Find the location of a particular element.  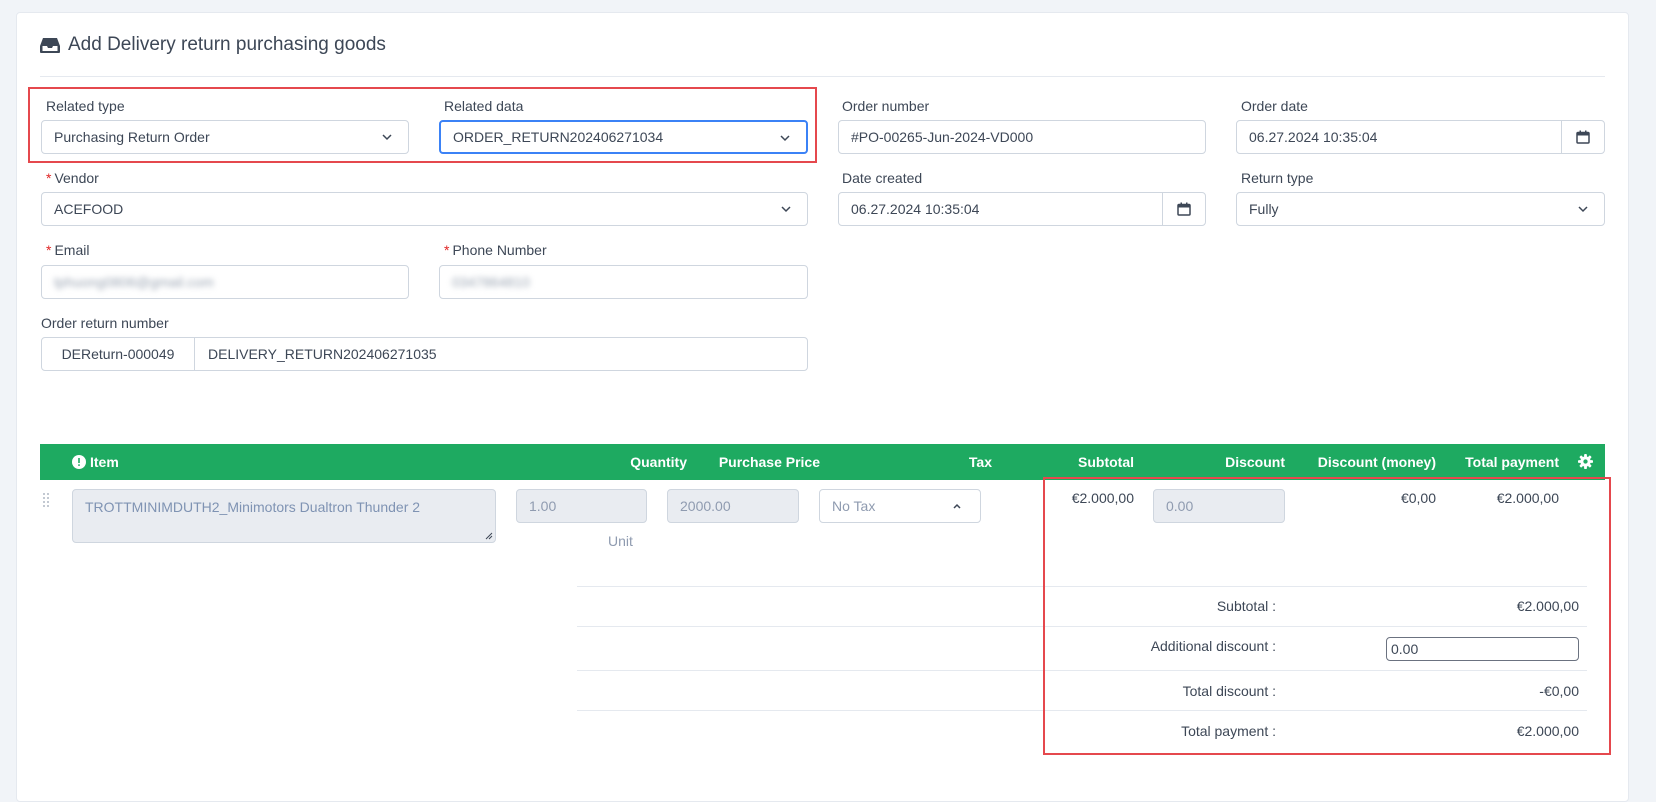

order-date-input: 06.27.2024 10:35:04 is located at coordinates (1420, 137).